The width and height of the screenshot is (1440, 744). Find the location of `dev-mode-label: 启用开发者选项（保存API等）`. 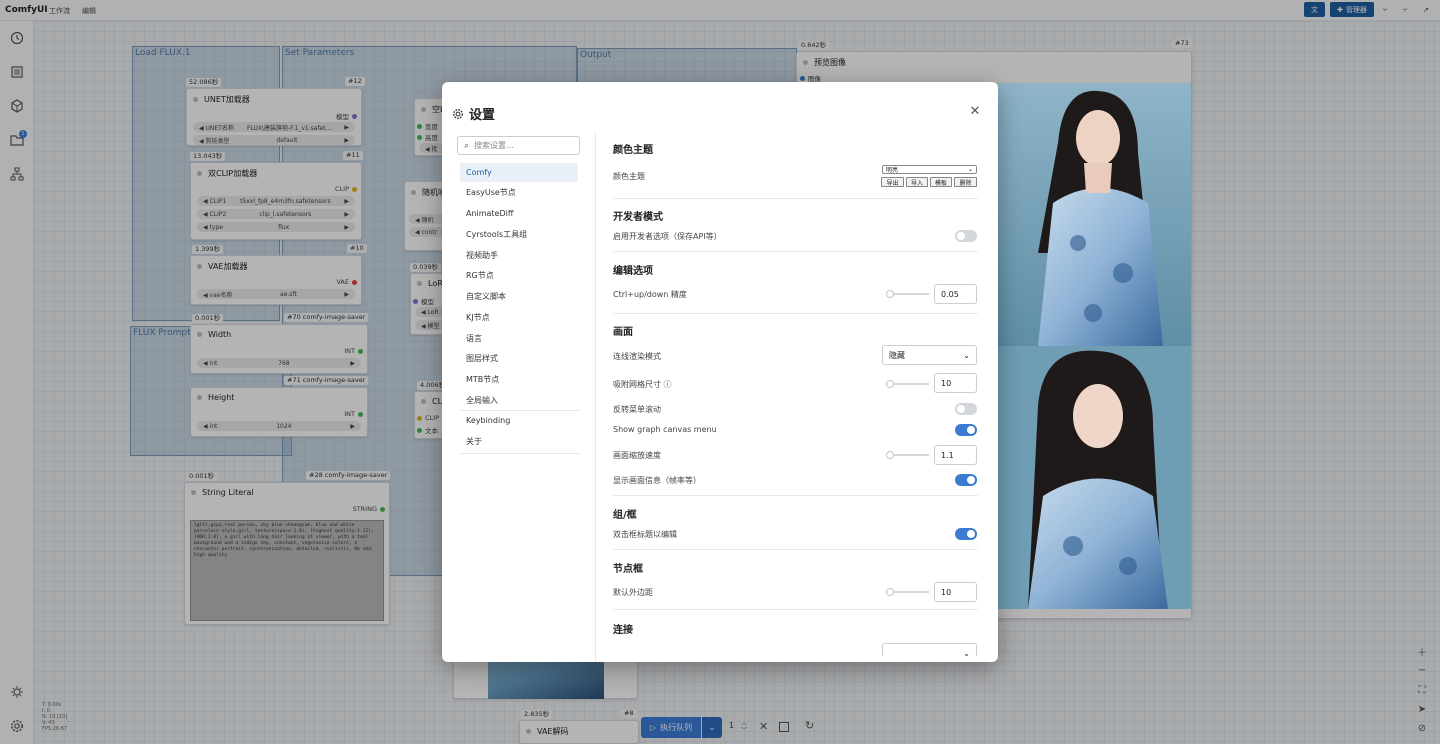

dev-mode-label: 启用开发者选项（保存API等） is located at coordinates (667, 236).